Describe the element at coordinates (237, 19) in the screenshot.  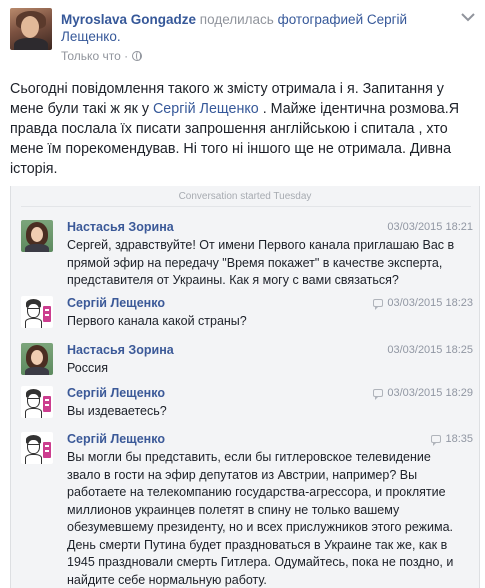
I see `shared-text: поделилась` at that location.